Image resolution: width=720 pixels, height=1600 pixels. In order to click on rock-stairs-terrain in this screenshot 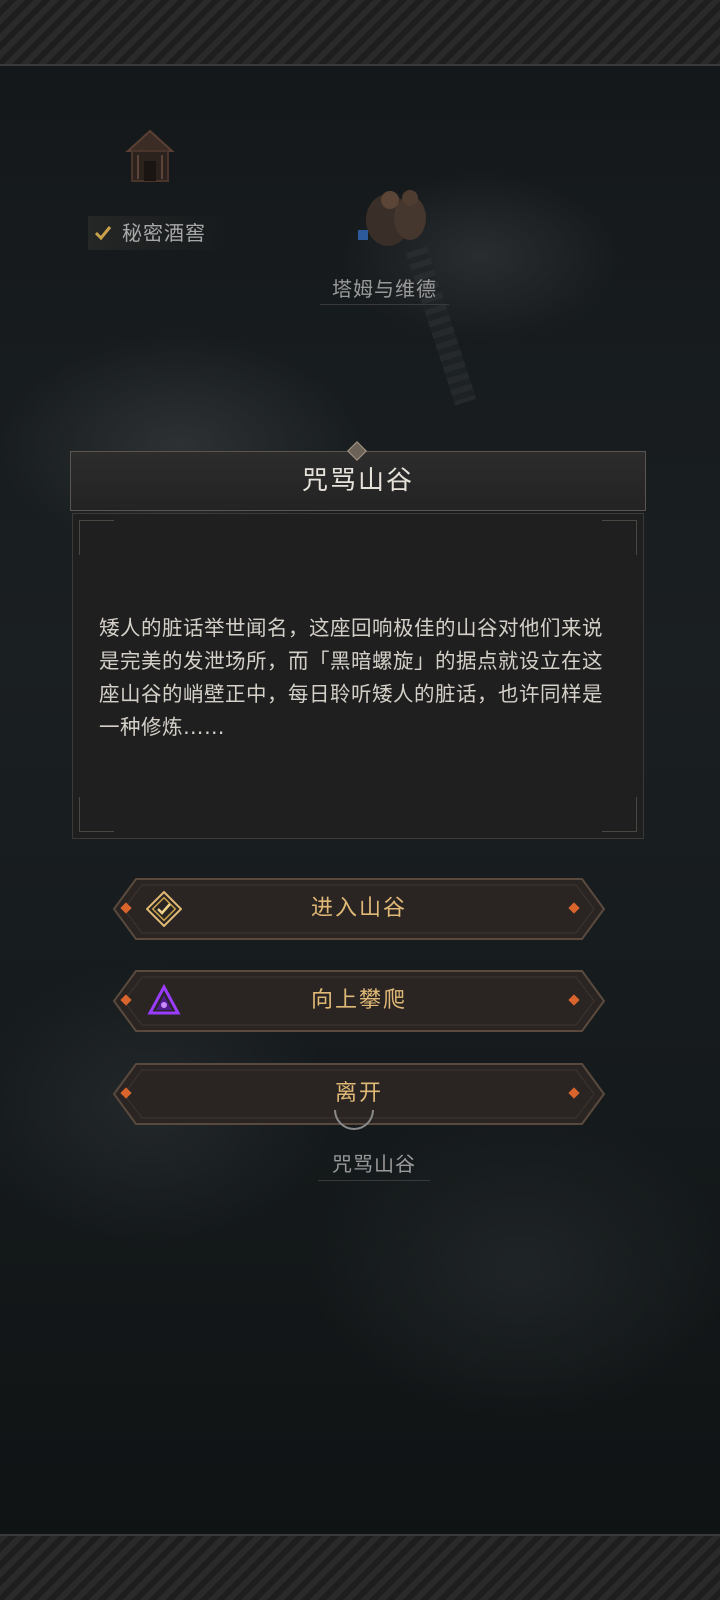, I will do `click(441, 326)`.